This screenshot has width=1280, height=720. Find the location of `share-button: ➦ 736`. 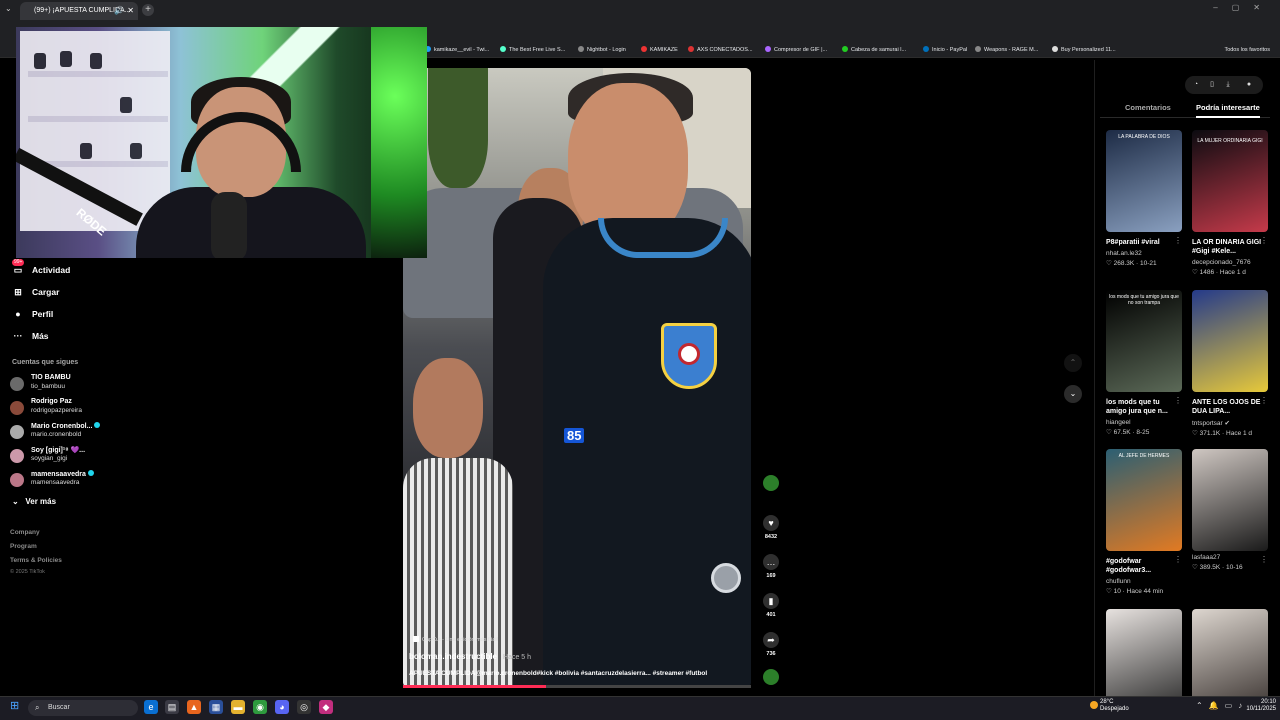

share-button: ➦ 736 is located at coordinates (771, 644).